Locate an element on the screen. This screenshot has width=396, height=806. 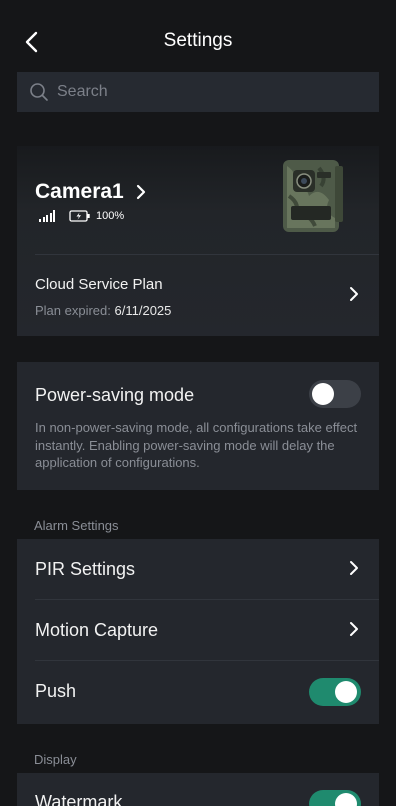
push-toggle is located at coordinates (335, 692).